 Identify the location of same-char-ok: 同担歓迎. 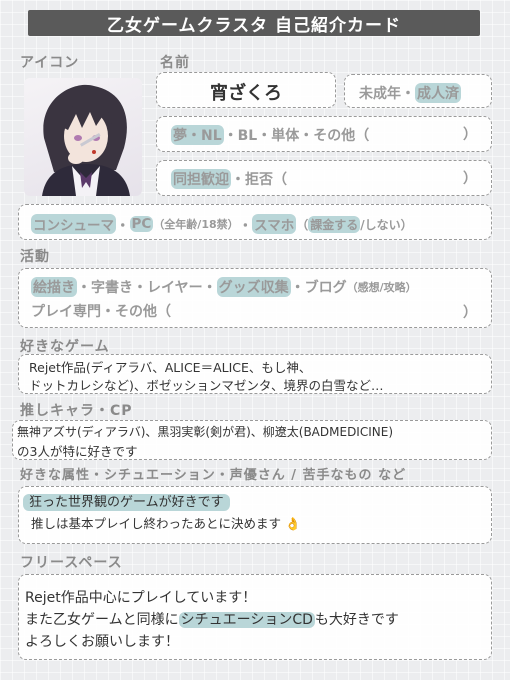
(201, 179).